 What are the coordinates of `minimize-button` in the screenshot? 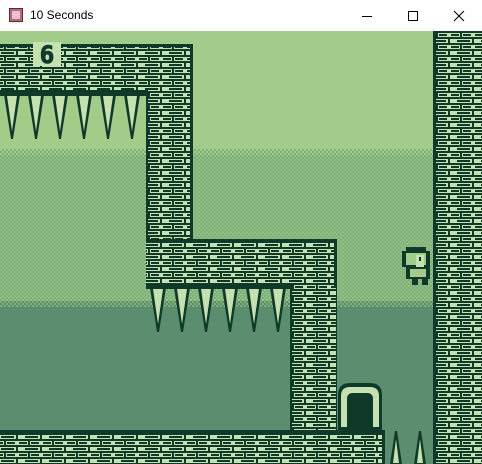 It's located at (367, 15).